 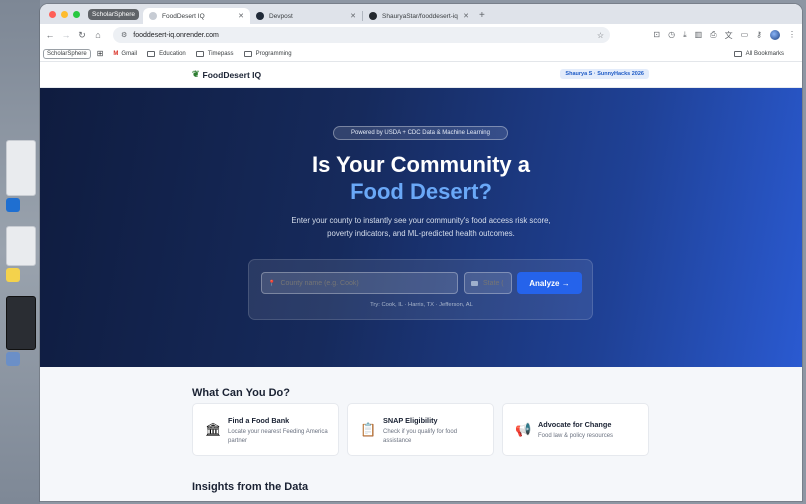 What do you see at coordinates (250, 487) in the screenshot?
I see `insights-title: Insights from the Data` at bounding box center [250, 487].